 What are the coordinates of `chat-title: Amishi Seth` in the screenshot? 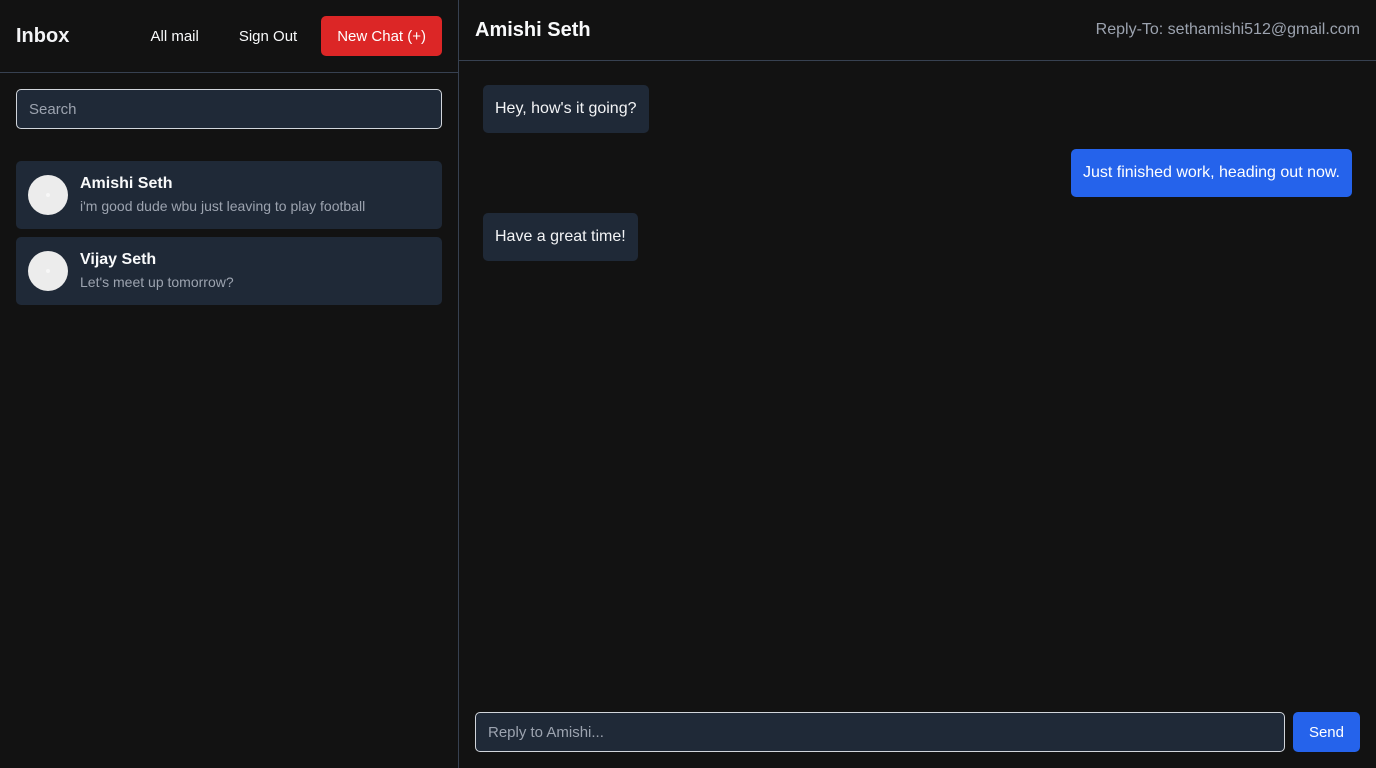 It's located at (533, 29).